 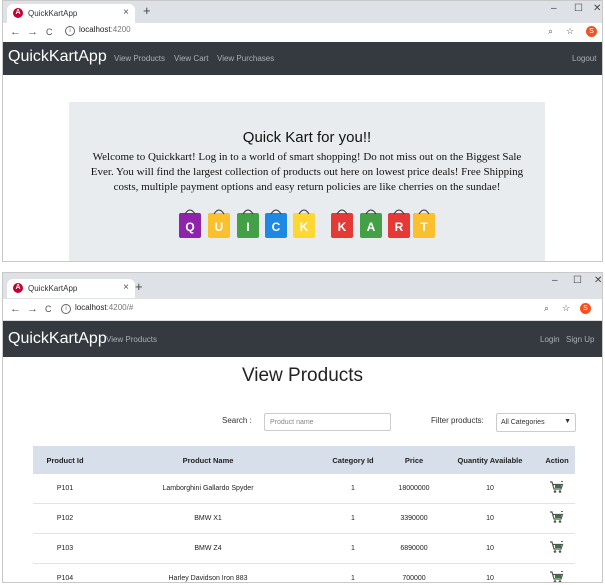 I want to click on logo-letter: R, so click(x=399, y=227).